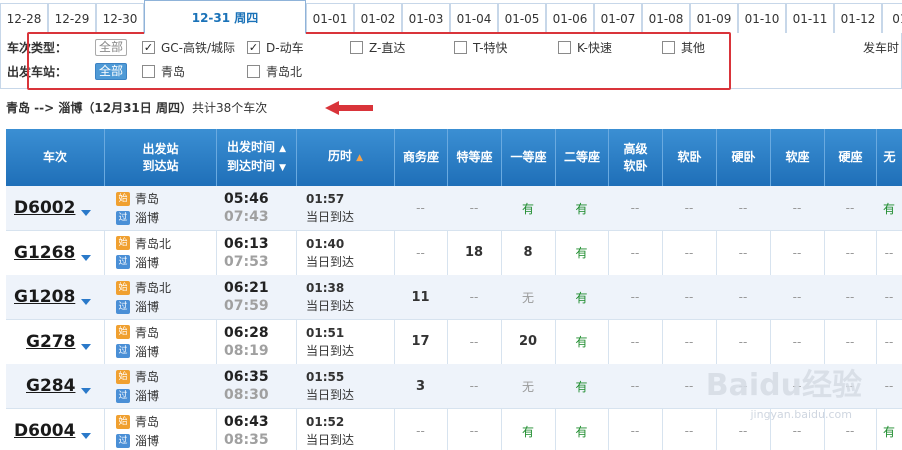 Image resolution: width=902 pixels, height=450 pixels. Describe the element at coordinates (594, 48) in the screenshot. I see `train-type-label-item: K-快速` at that location.